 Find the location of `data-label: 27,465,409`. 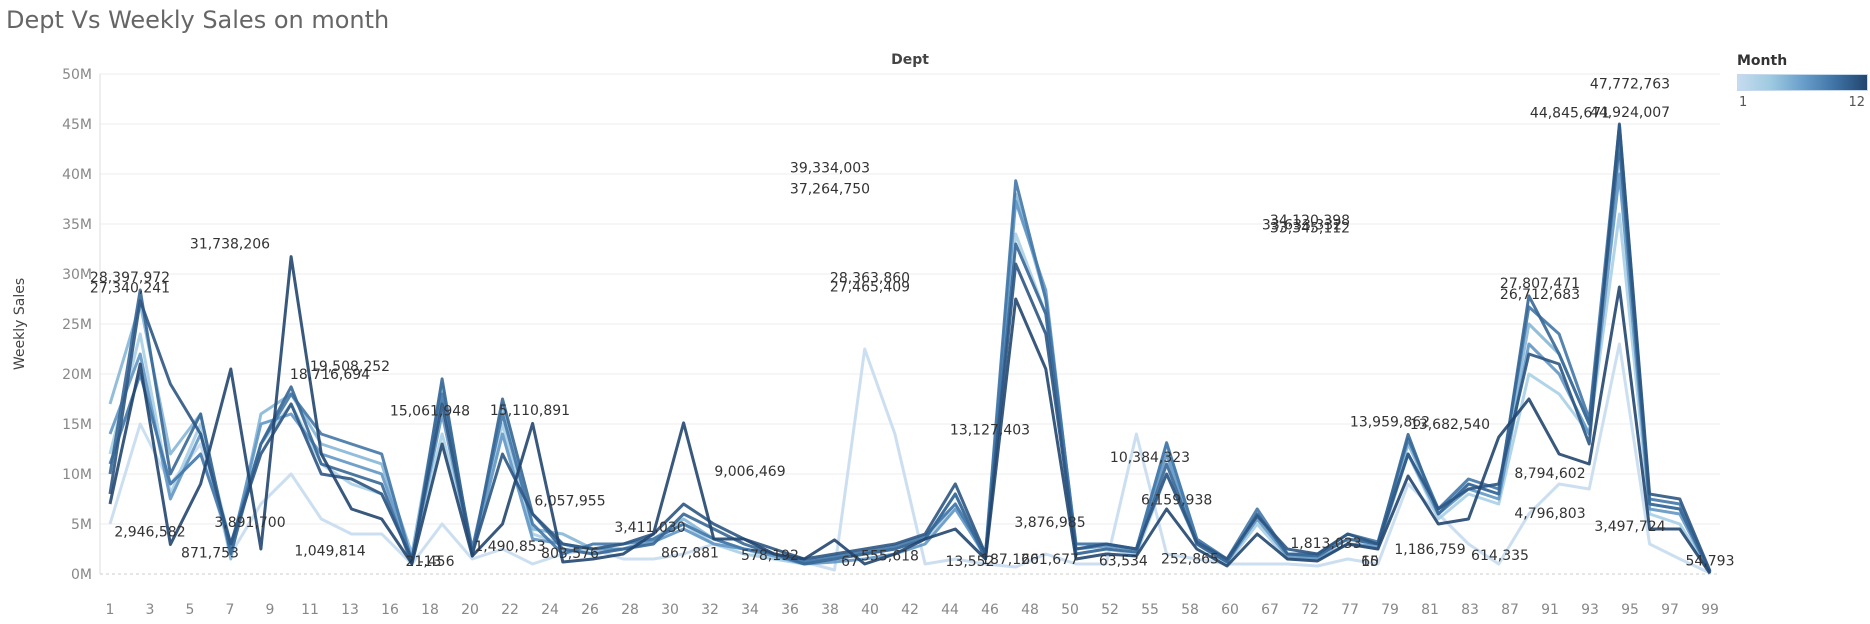

data-label: 27,465,409 is located at coordinates (870, 287).